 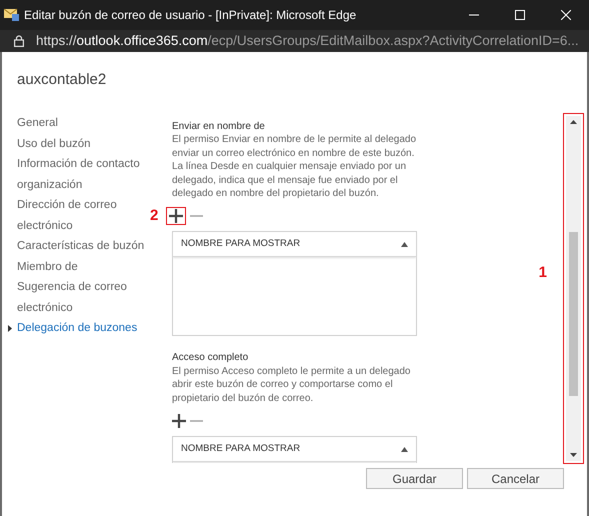 I want to click on nav-item: Sugerencia de correo electrónico, so click(x=80, y=297).